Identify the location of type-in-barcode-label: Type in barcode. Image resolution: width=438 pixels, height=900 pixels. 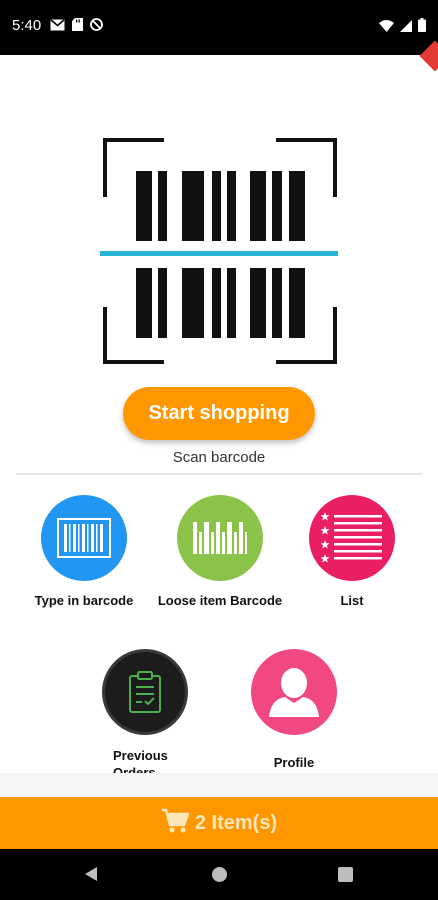
(84, 600).